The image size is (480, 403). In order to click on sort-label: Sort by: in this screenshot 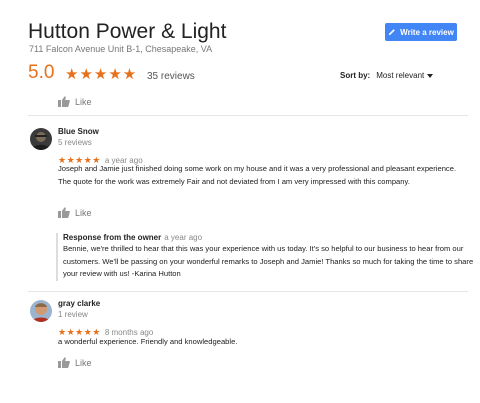, I will do `click(355, 75)`.